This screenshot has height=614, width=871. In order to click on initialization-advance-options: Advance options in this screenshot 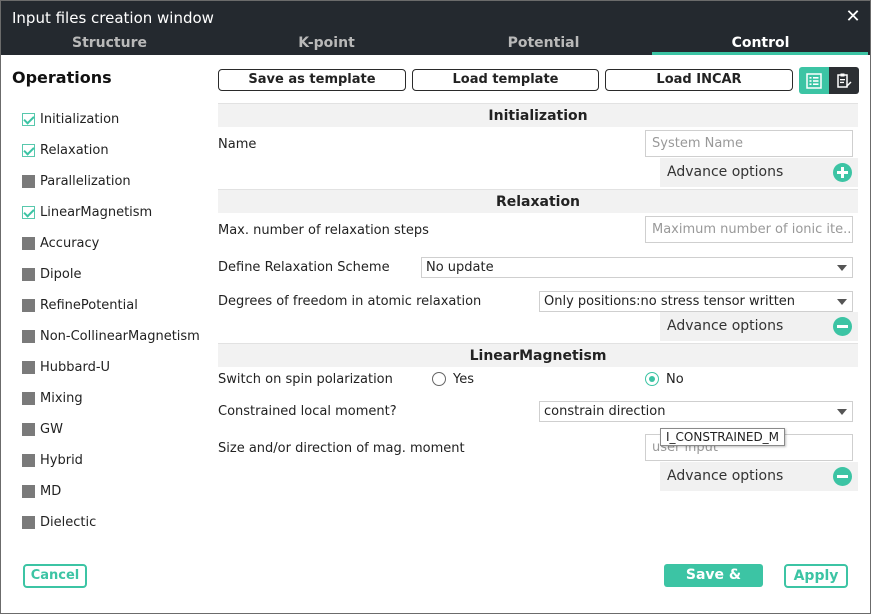, I will do `click(759, 172)`.